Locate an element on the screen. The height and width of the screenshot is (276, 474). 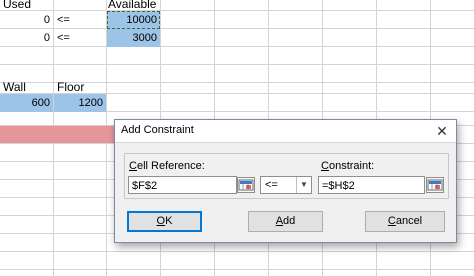
operator-cell-row1: <= is located at coordinates (81, 20).